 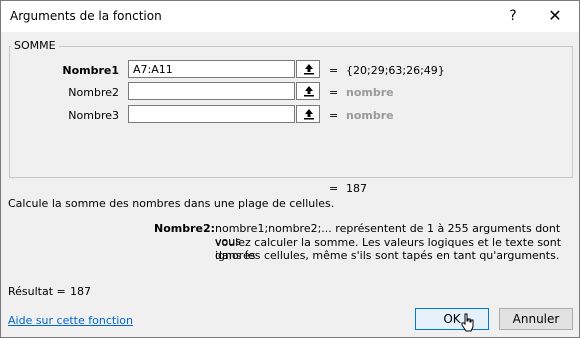 I want to click on result-value: 187, so click(x=80, y=291).